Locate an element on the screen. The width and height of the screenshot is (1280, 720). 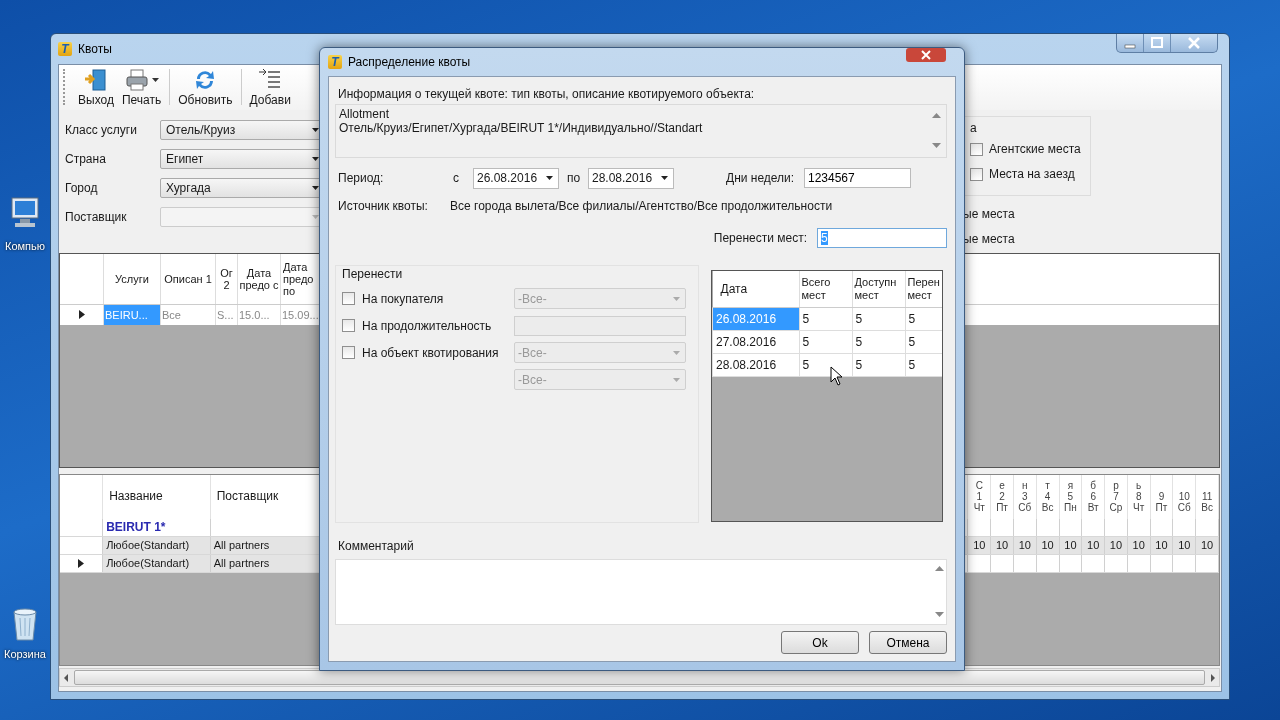
column-header: Дата is located at coordinates (755, 289).